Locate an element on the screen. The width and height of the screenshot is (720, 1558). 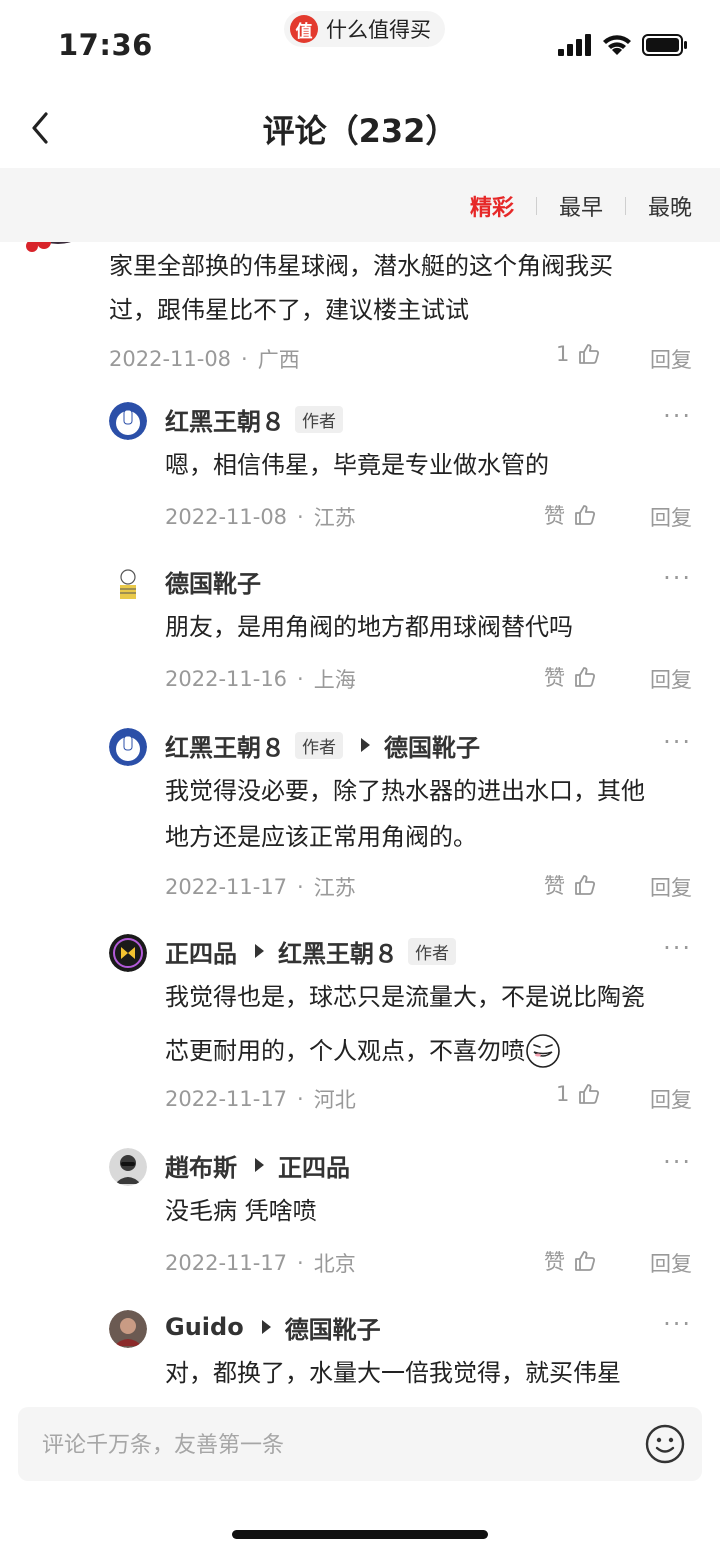
system-icons is located at coordinates (623, 45).